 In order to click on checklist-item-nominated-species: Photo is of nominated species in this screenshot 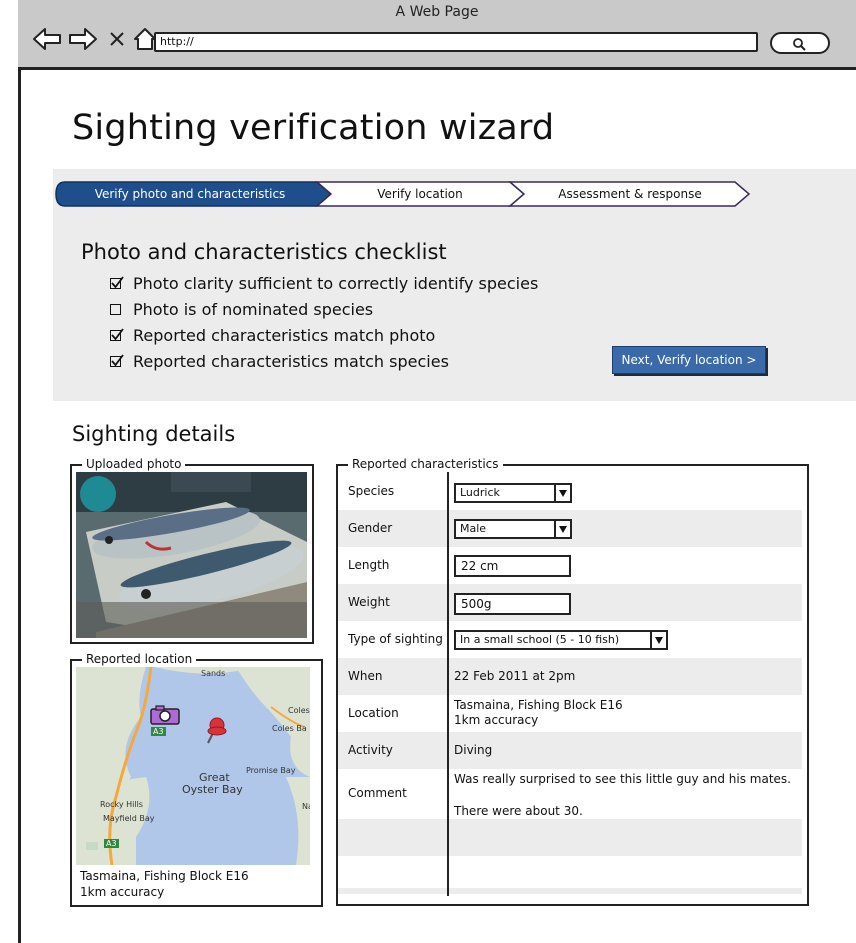, I will do `click(241, 309)`.